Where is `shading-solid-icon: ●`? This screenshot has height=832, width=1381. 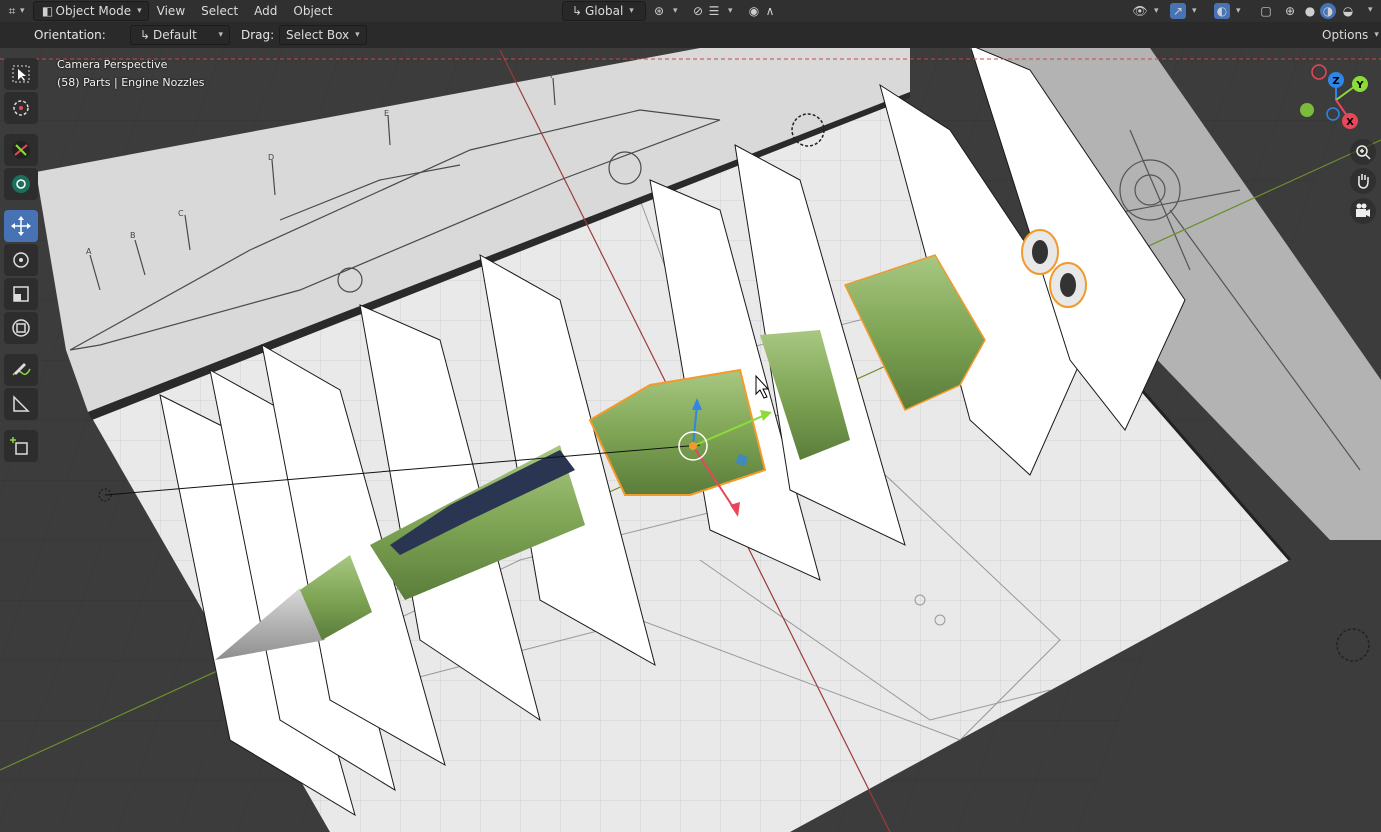
shading-solid-icon: ● is located at coordinates (1310, 11).